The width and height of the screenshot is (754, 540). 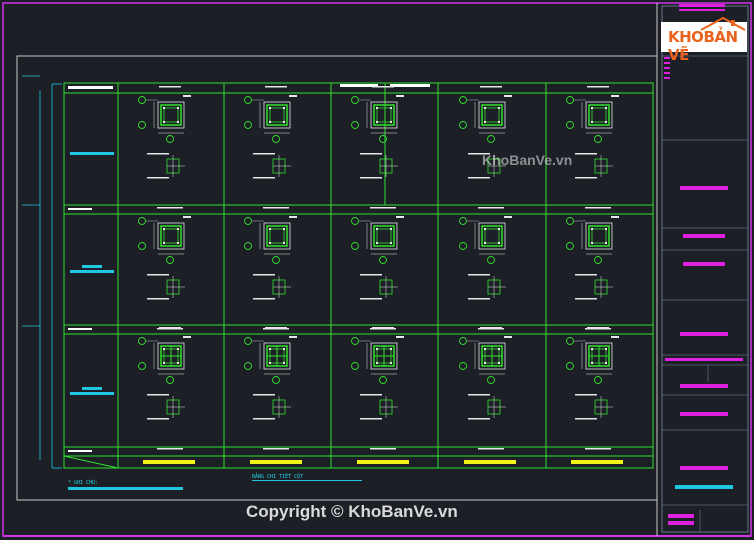 I want to click on copyright-text: Copyright © KhoBanVe.vn, so click(x=352, y=511).